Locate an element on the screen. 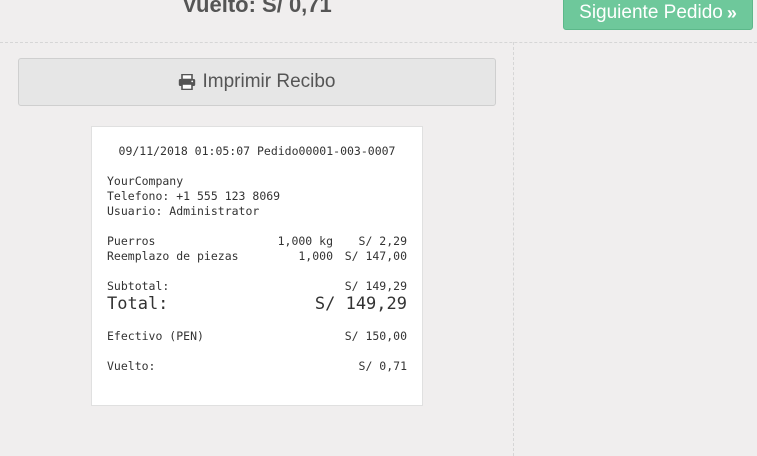 The image size is (757, 456). subtotal-label: Subtotal: is located at coordinates (138, 286).